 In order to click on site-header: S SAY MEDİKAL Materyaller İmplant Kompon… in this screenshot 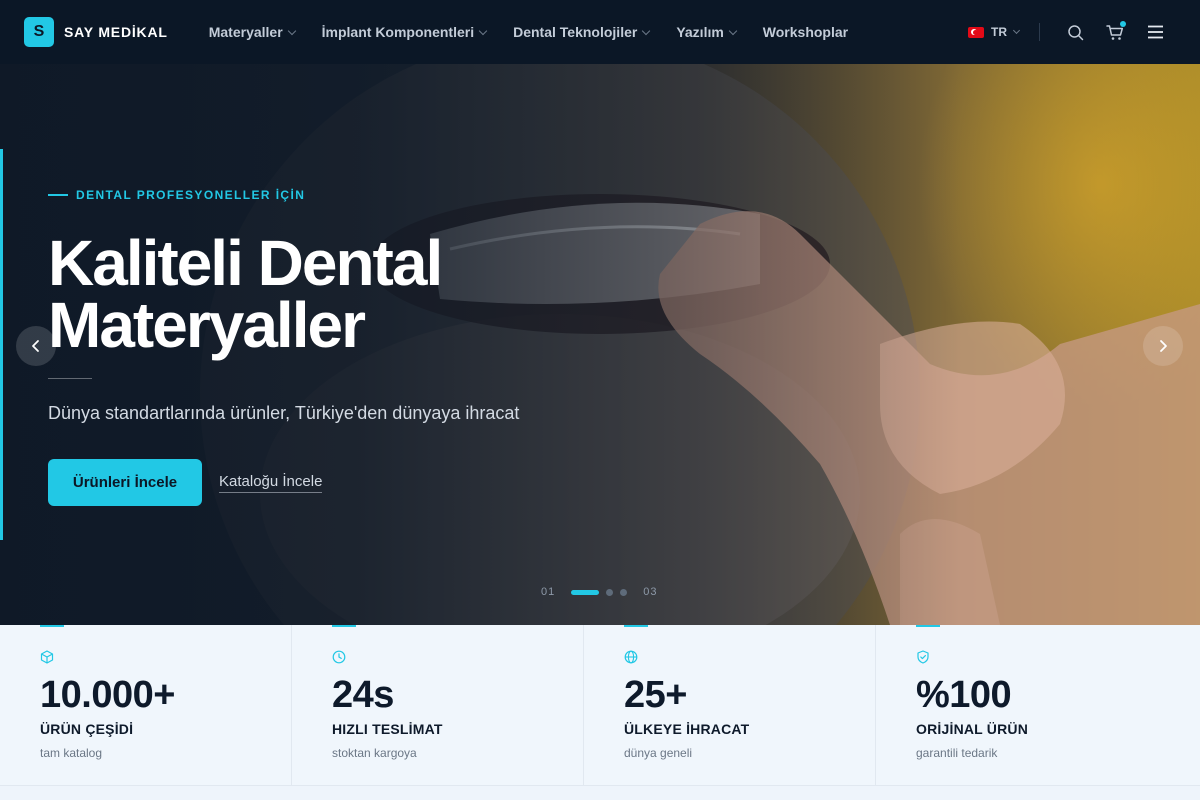, I will do `click(600, 32)`.